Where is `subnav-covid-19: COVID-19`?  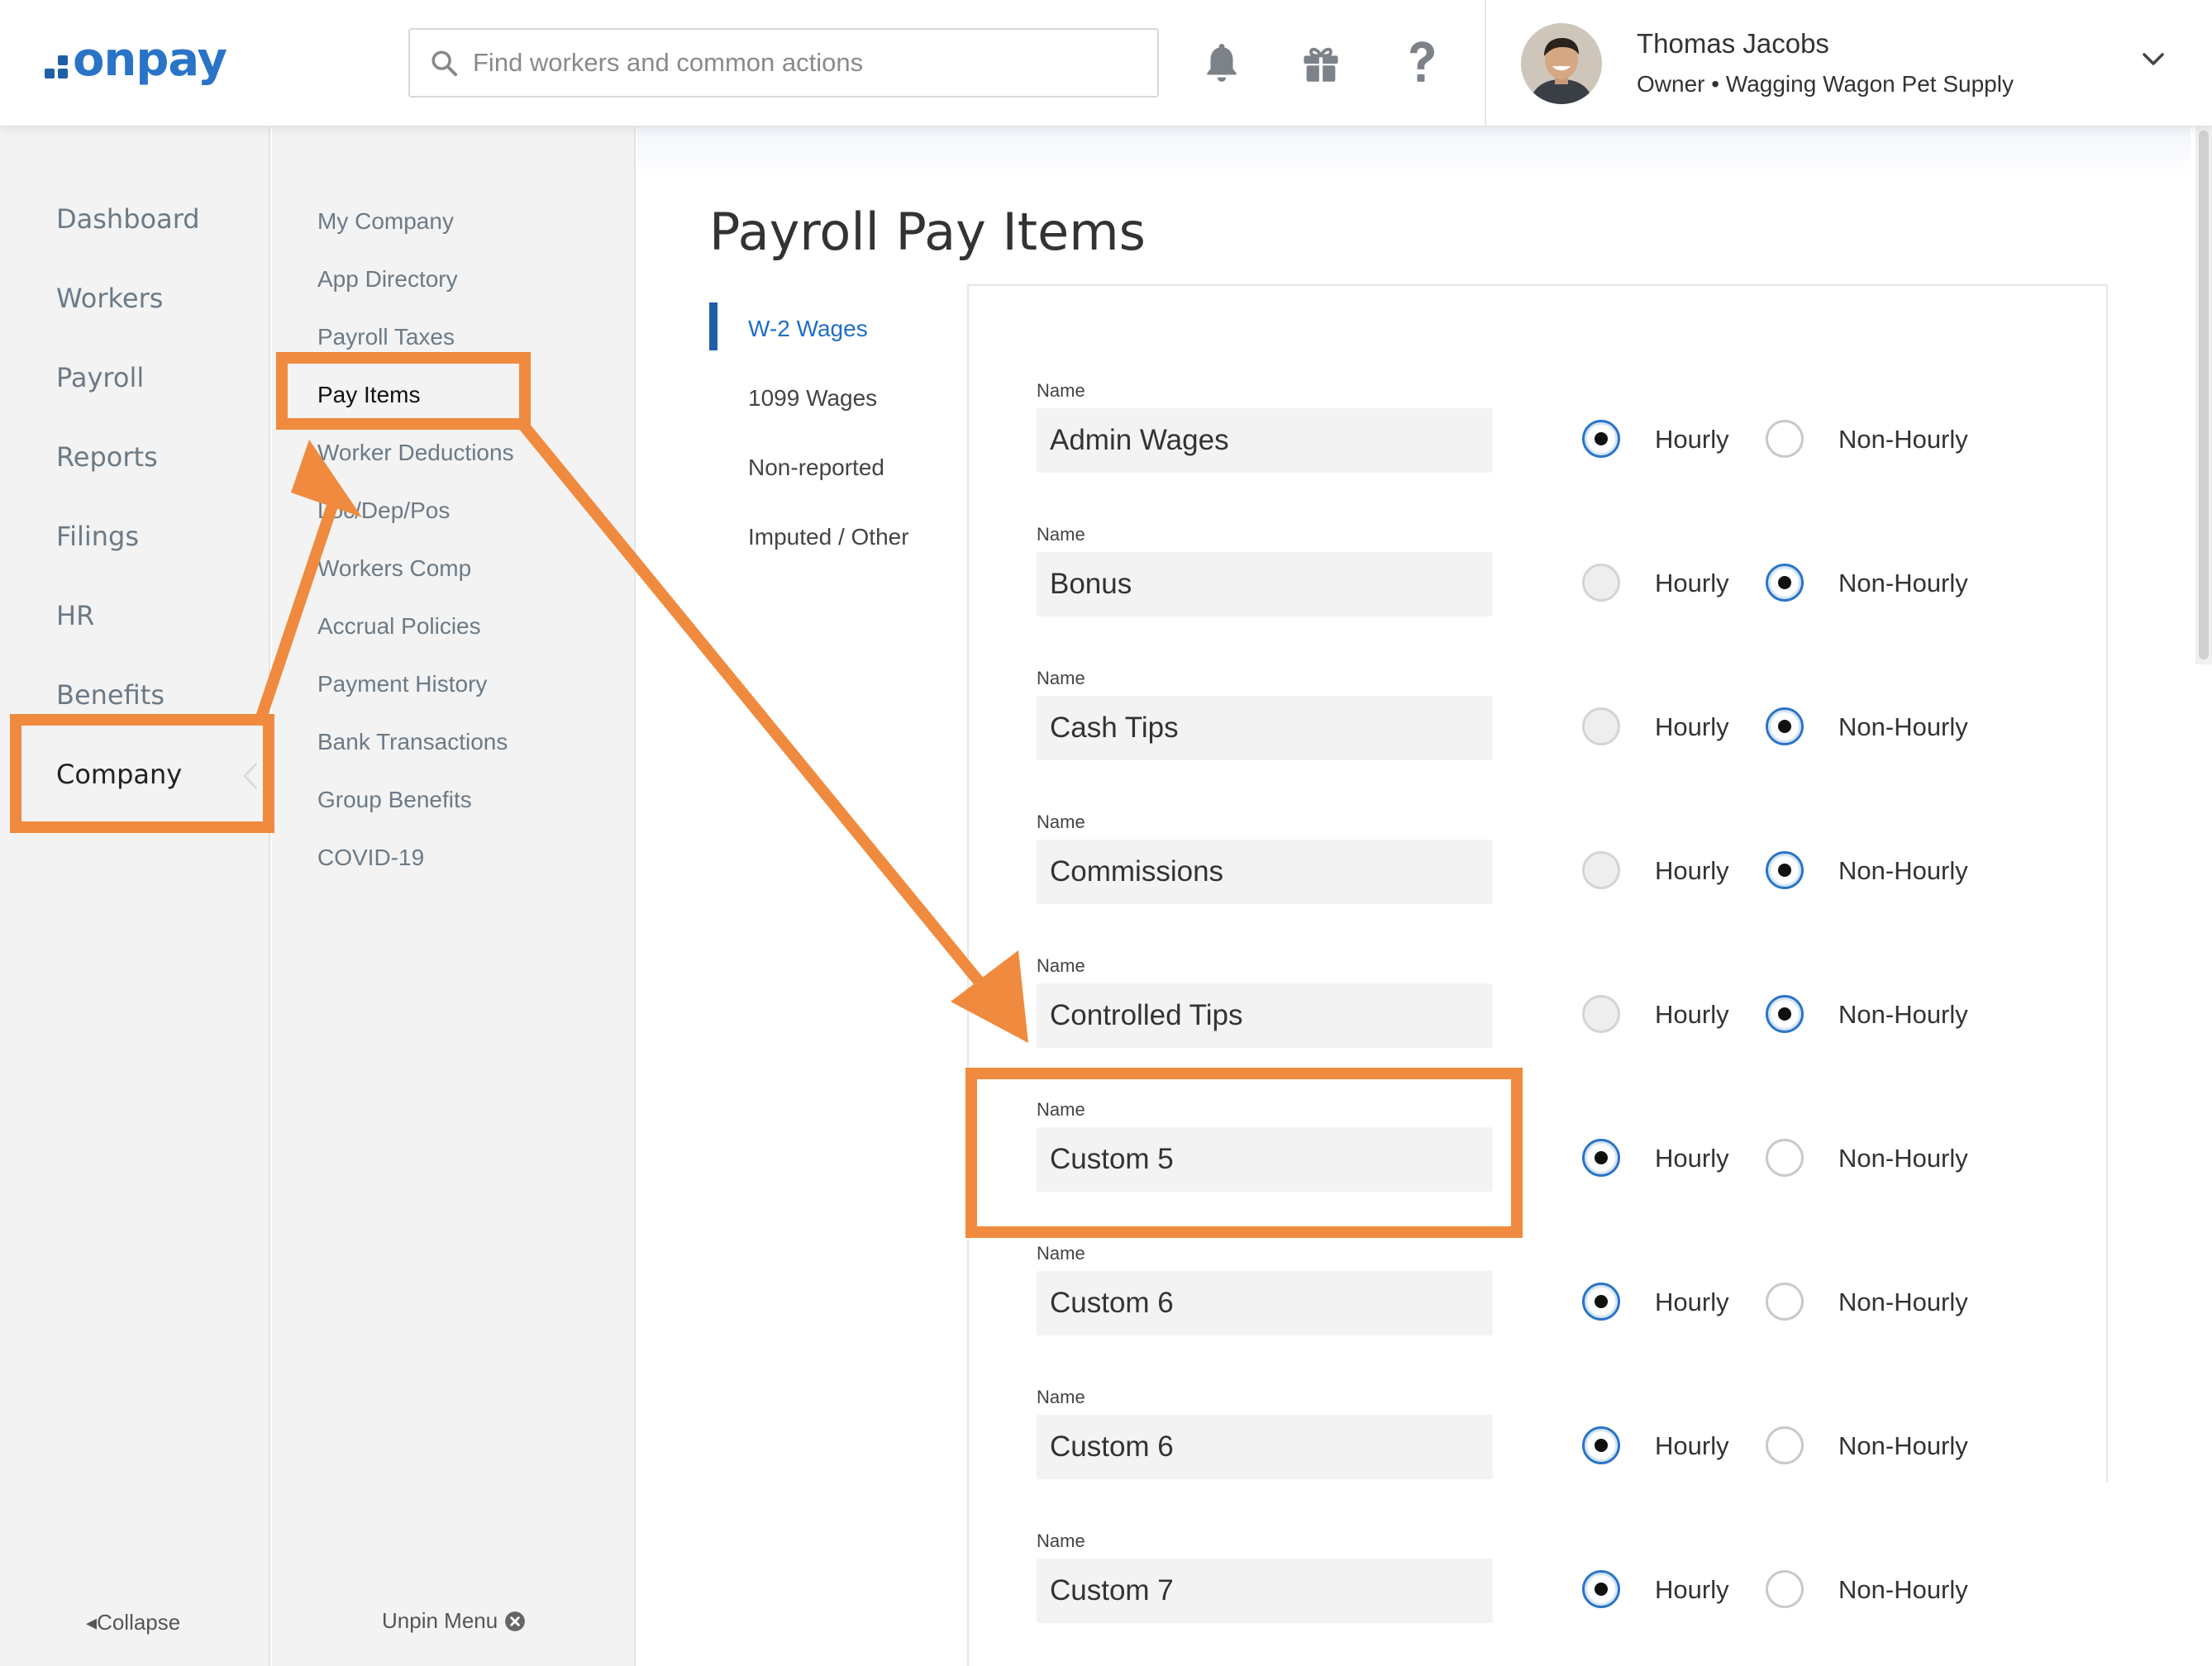 subnav-covid-19: COVID-19 is located at coordinates (370, 858).